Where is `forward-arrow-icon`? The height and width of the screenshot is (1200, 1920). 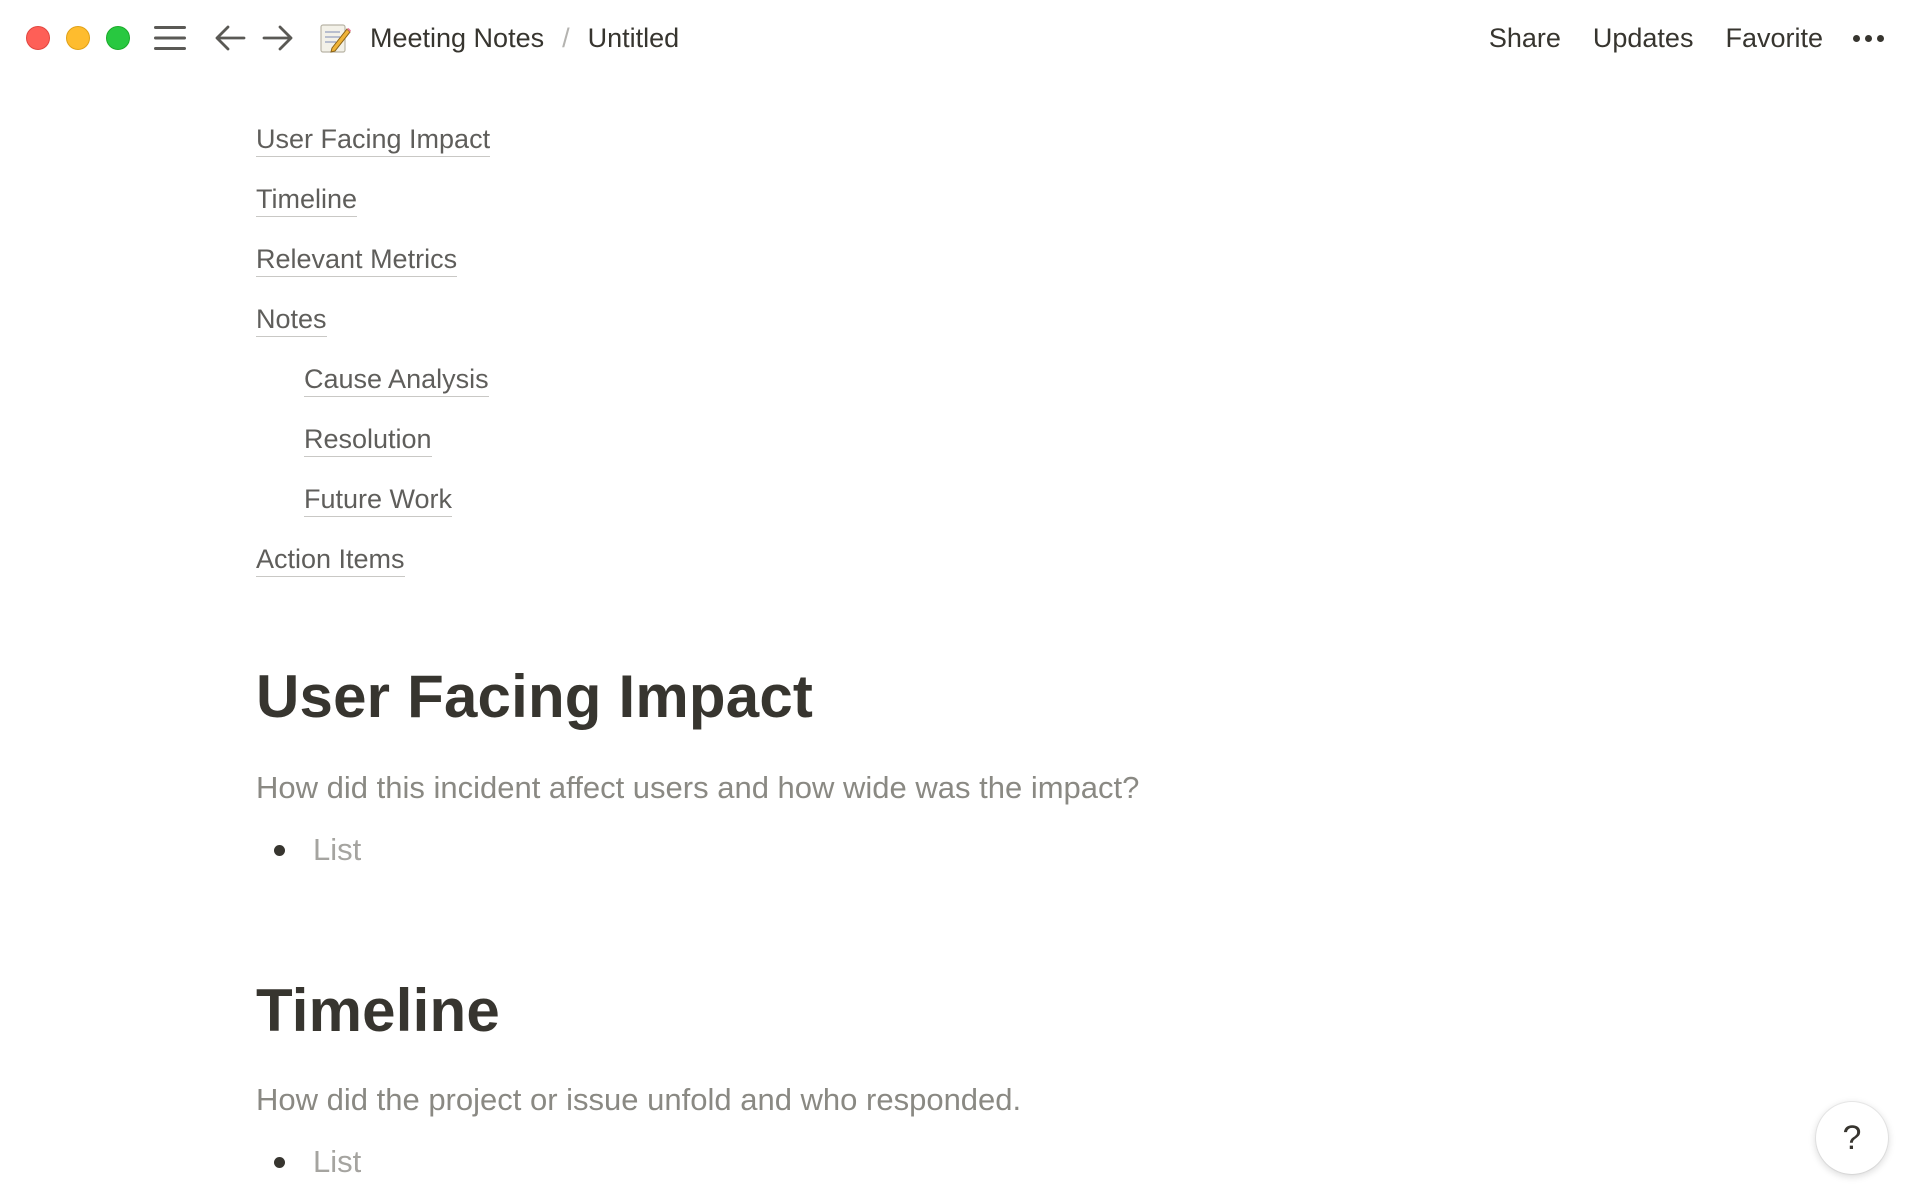
forward-arrow-icon is located at coordinates (278, 38).